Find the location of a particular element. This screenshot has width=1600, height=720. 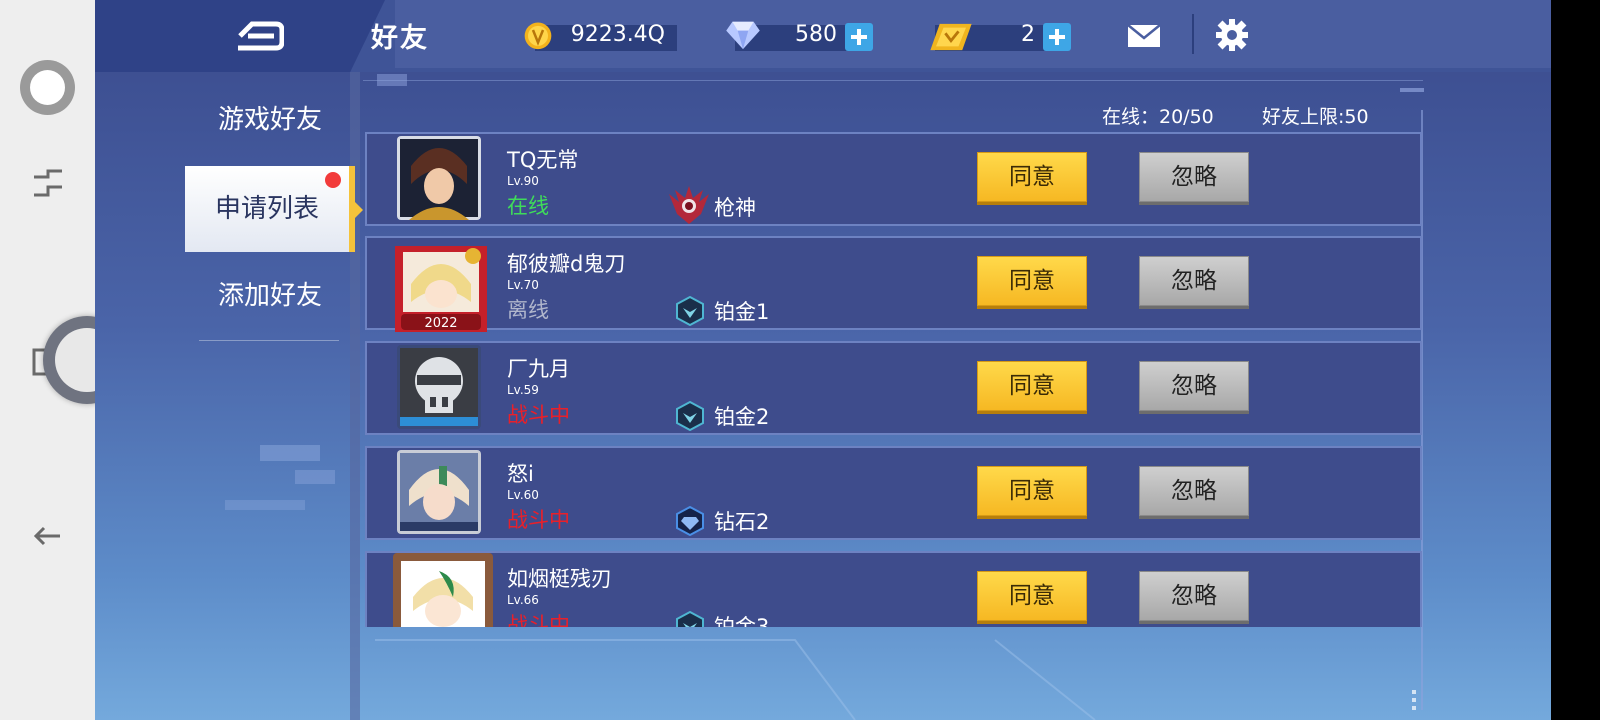

player-name: 怒i is located at coordinates (520, 474).